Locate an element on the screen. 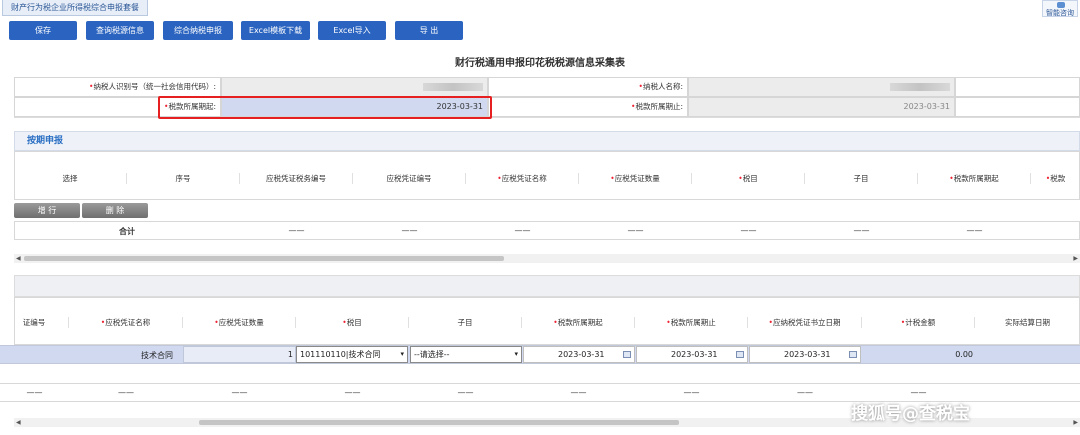 The height and width of the screenshot is (435, 1080). period-end-date-value: 2023-03-31 is located at coordinates (694, 354).